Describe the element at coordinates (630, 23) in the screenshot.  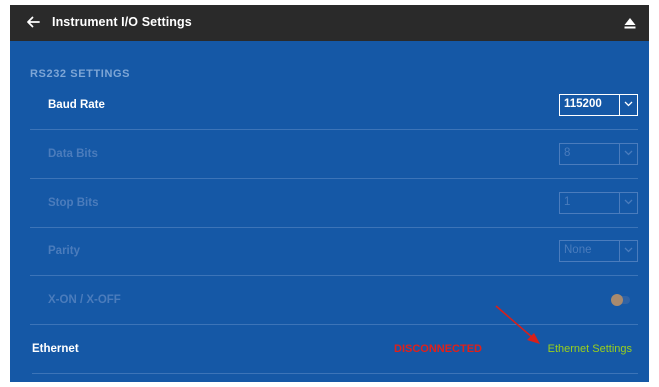
I see `eject-icon` at that location.